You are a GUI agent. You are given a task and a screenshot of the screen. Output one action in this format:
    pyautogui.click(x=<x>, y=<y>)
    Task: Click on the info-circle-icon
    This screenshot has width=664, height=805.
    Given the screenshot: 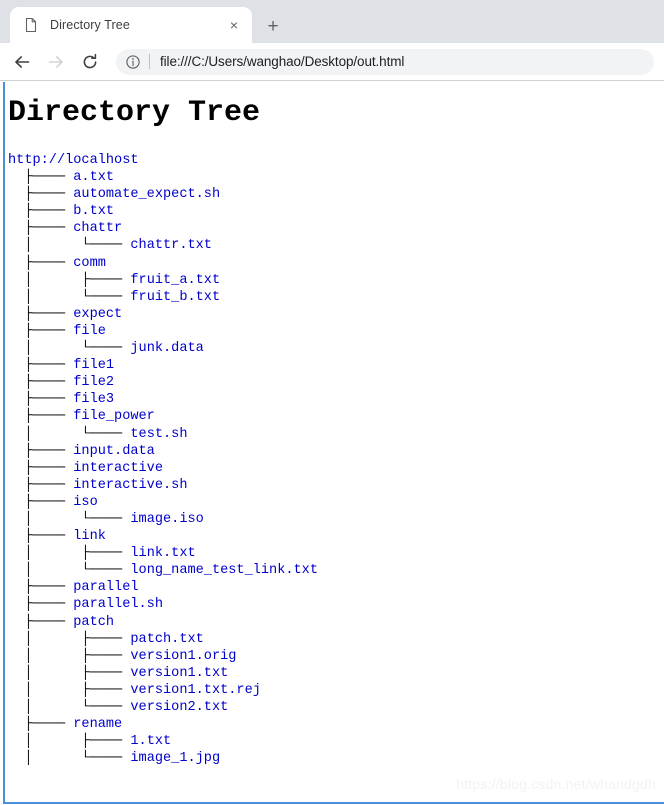 What is the action you would take?
    pyautogui.click(x=133, y=62)
    